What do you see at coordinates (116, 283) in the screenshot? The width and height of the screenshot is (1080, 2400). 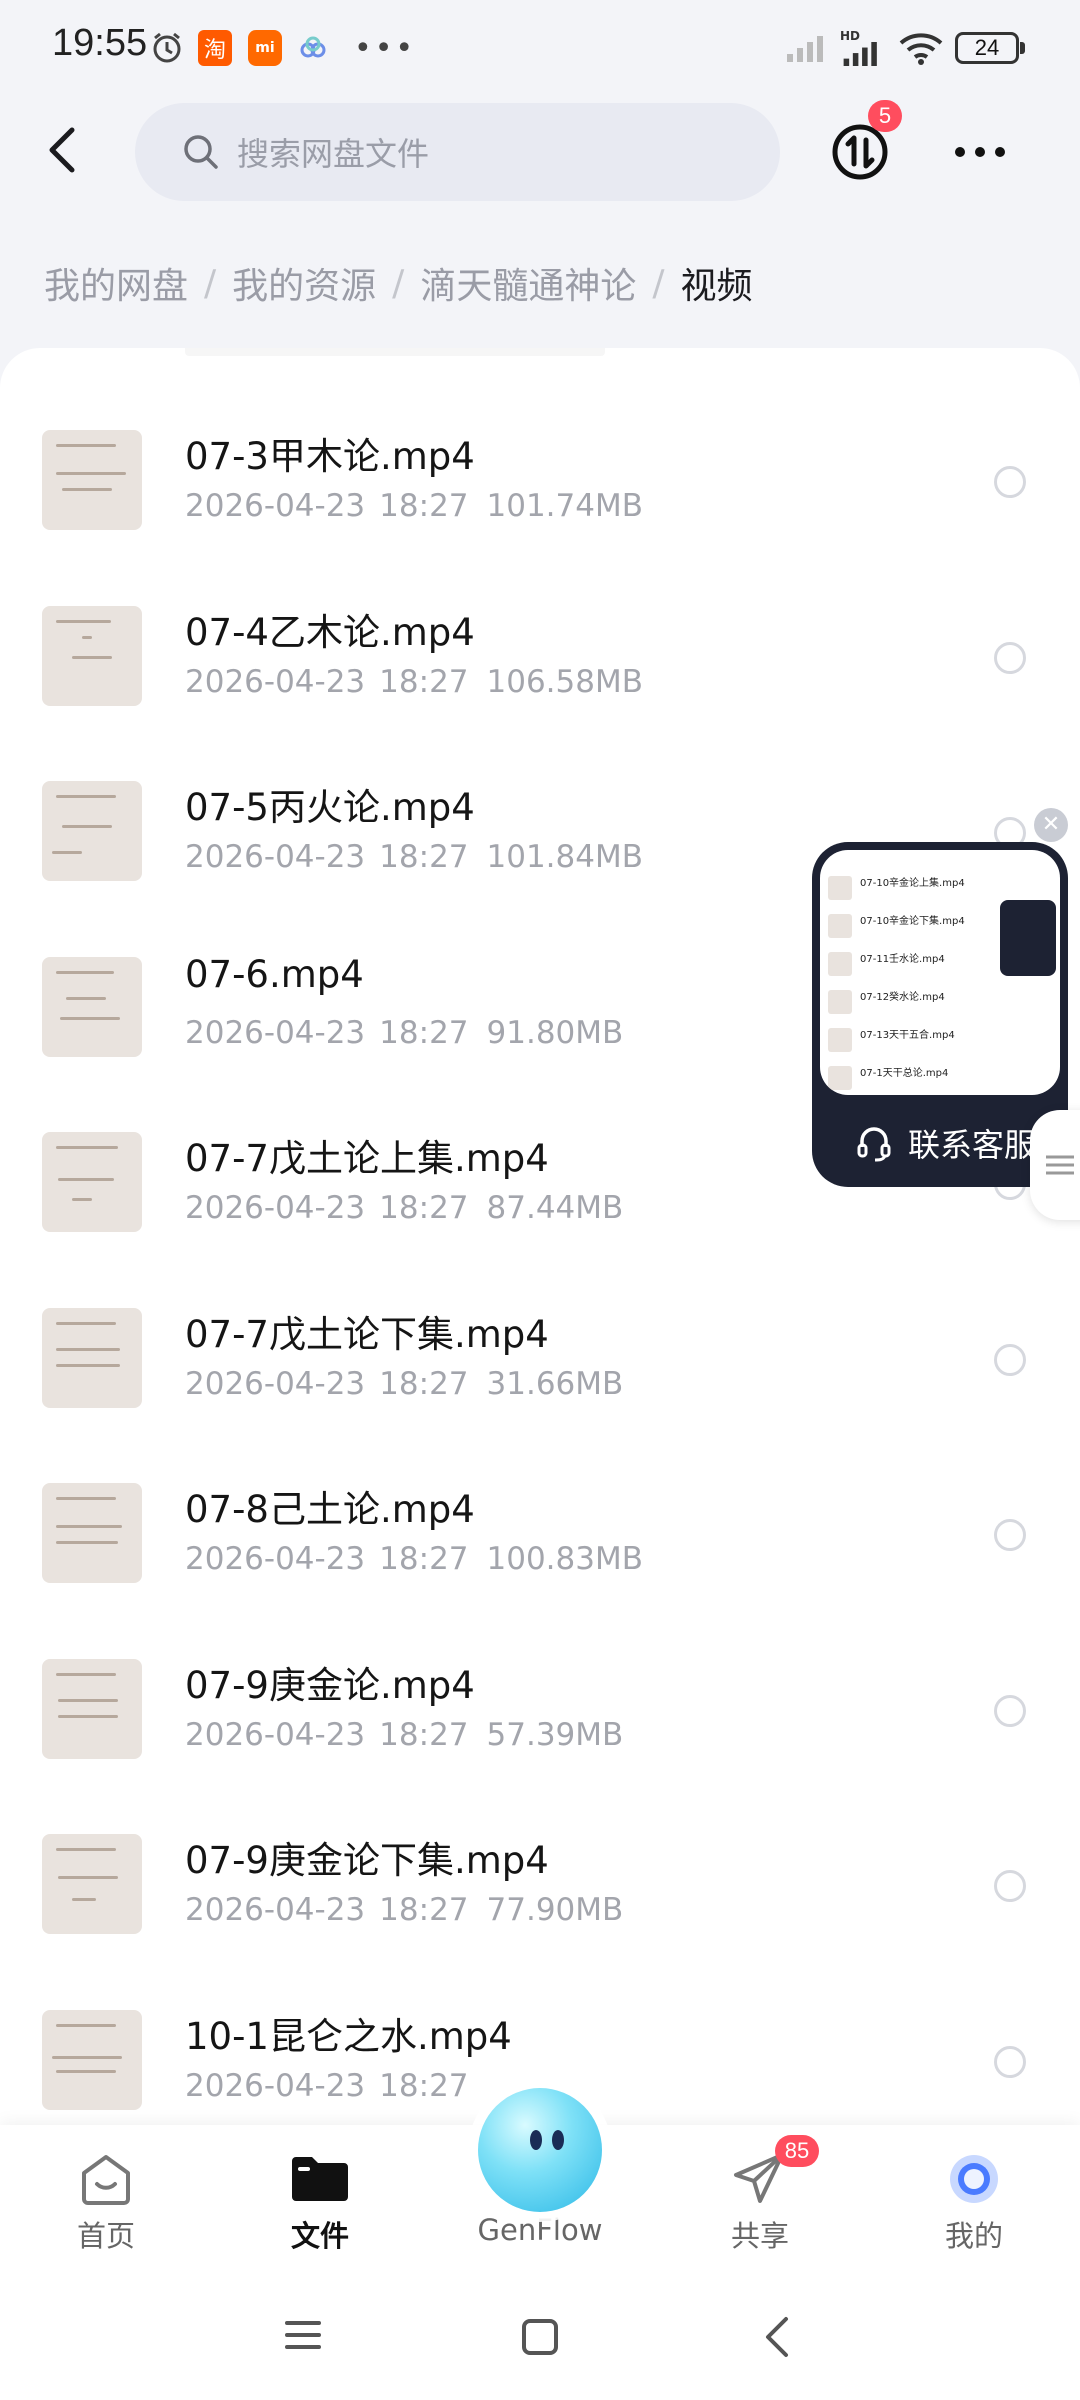 I see `breadcrumb-item-my-drive: 我的网盘` at bounding box center [116, 283].